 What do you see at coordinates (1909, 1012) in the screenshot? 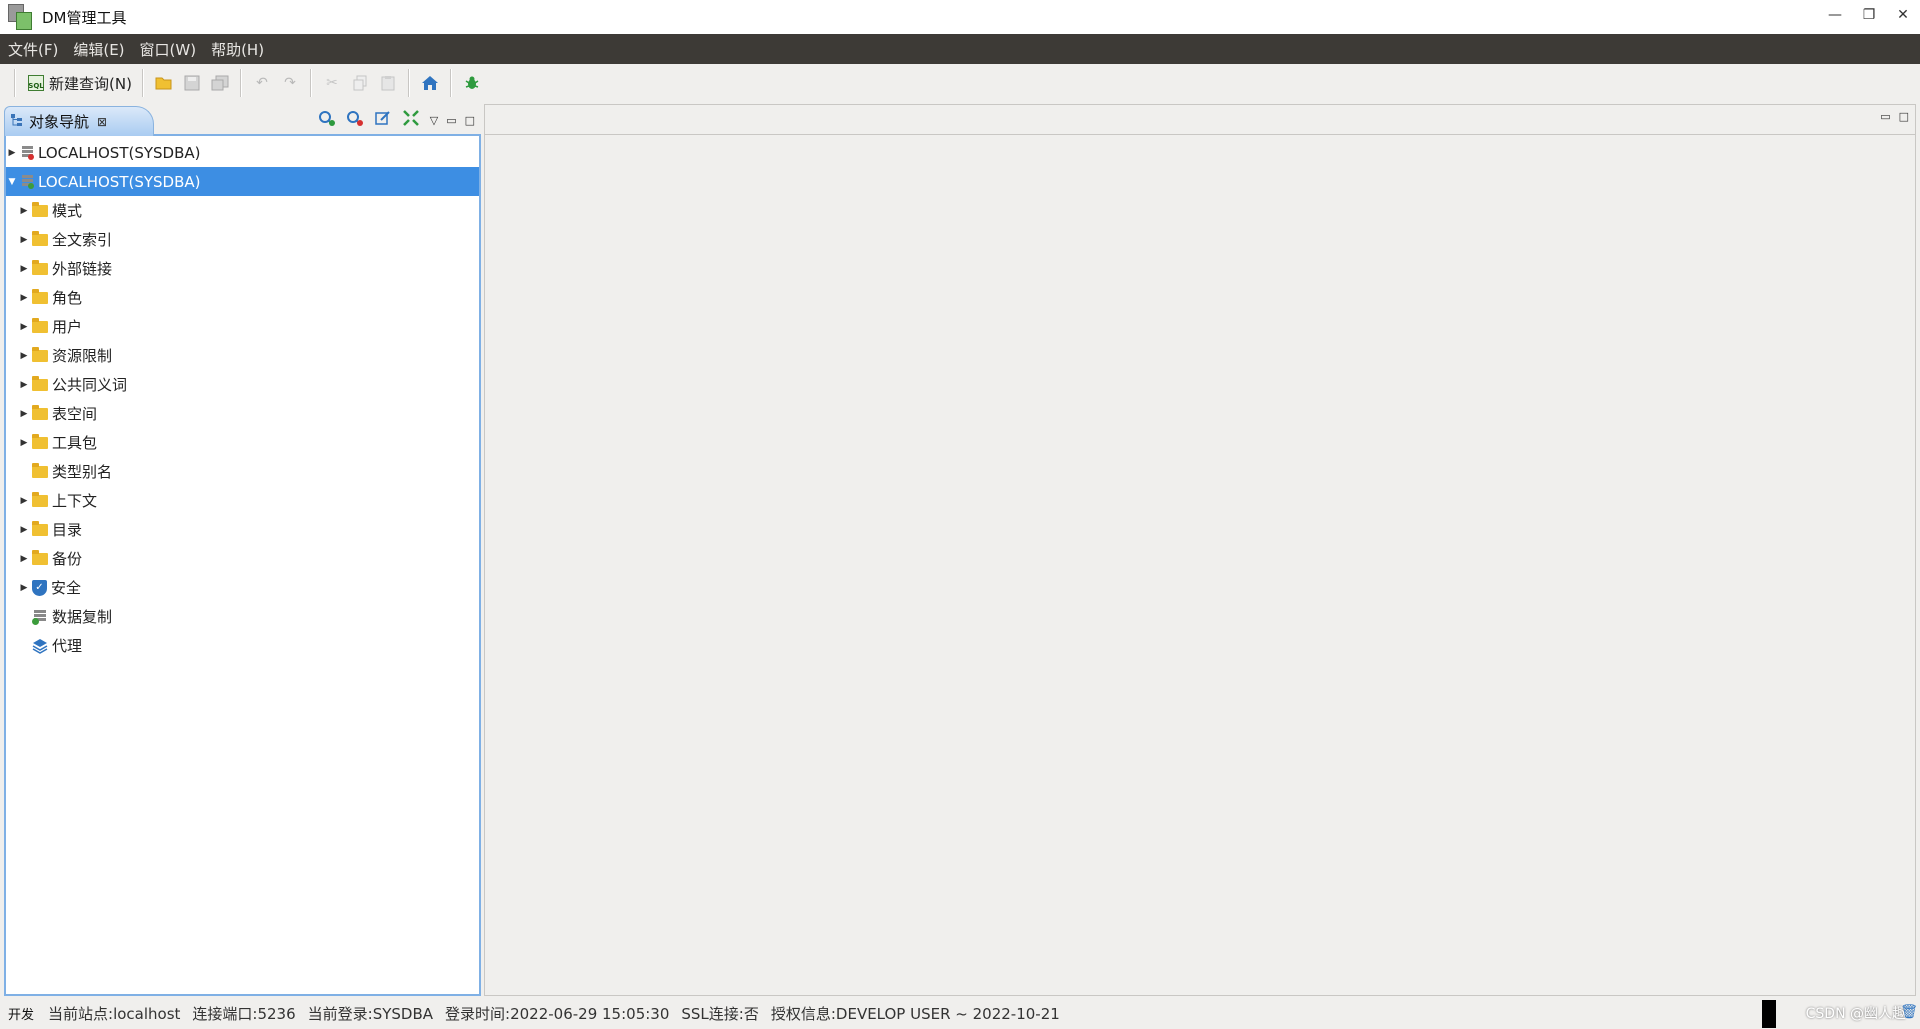
I see `trash-icon: 🗑` at bounding box center [1909, 1012].